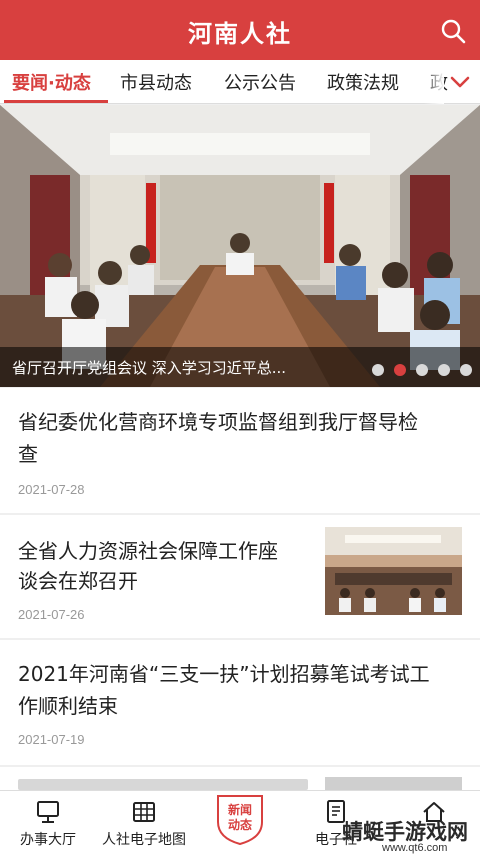 The width and height of the screenshot is (480, 854). What do you see at coordinates (144, 840) in the screenshot?
I see `nav-label: 人社电子地图` at bounding box center [144, 840].